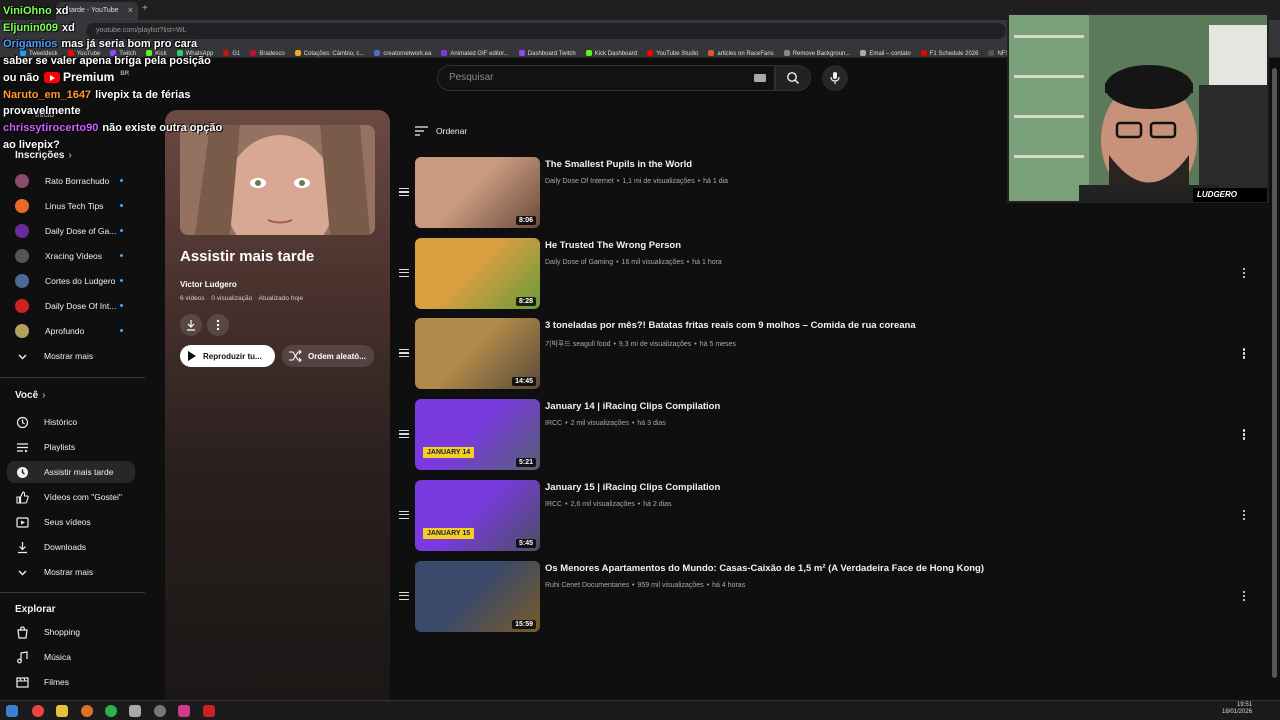 This screenshot has width=1280, height=720. I want to click on bookmark-item: creatornetwork.ea, so click(402, 51).